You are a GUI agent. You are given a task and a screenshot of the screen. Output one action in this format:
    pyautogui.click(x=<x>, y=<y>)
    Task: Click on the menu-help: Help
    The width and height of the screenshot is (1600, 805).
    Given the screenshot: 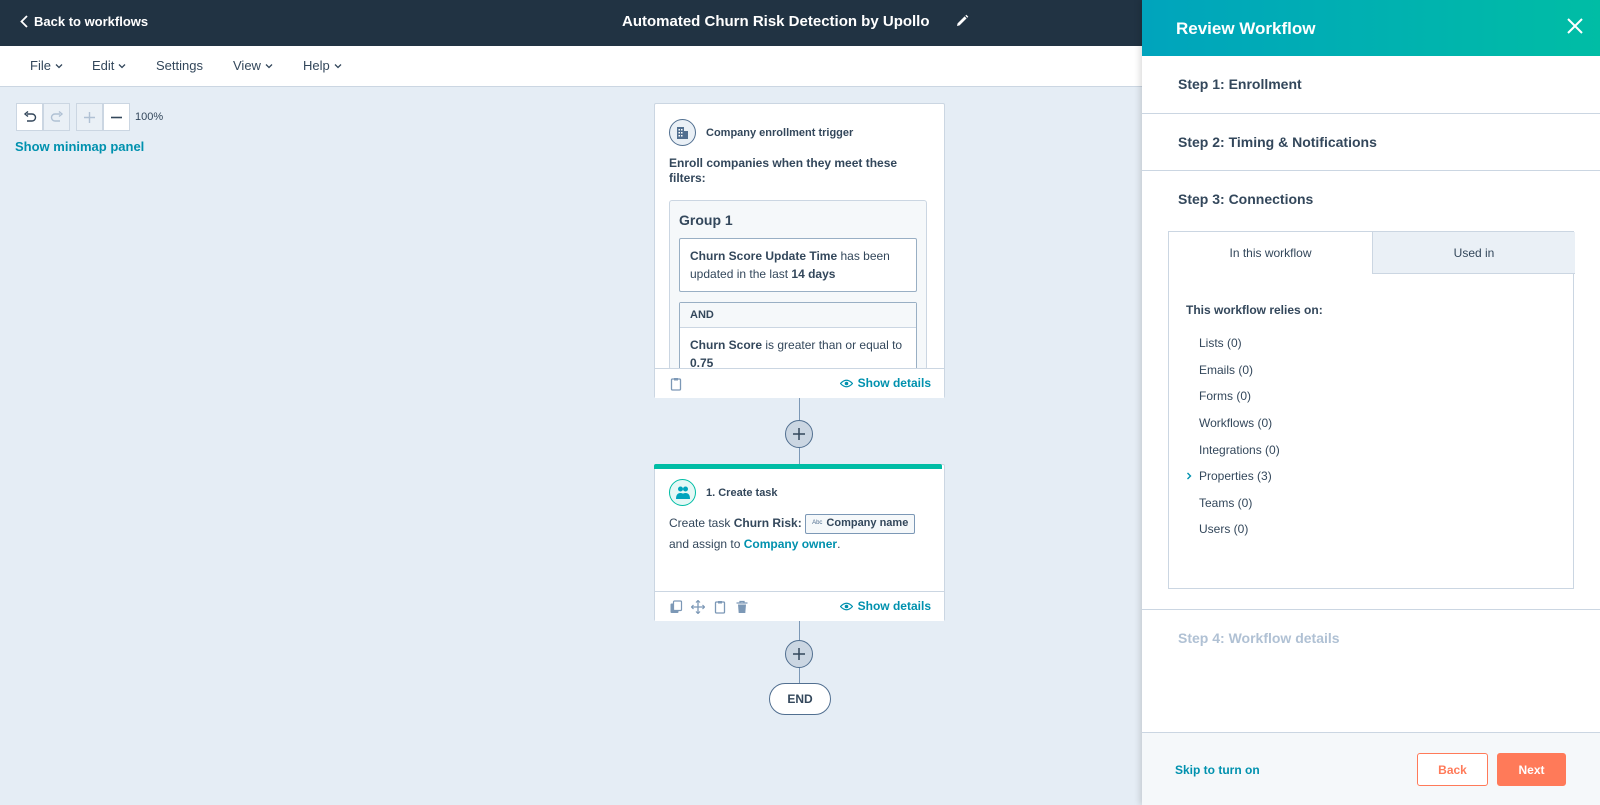 What is the action you would take?
    pyautogui.click(x=322, y=65)
    